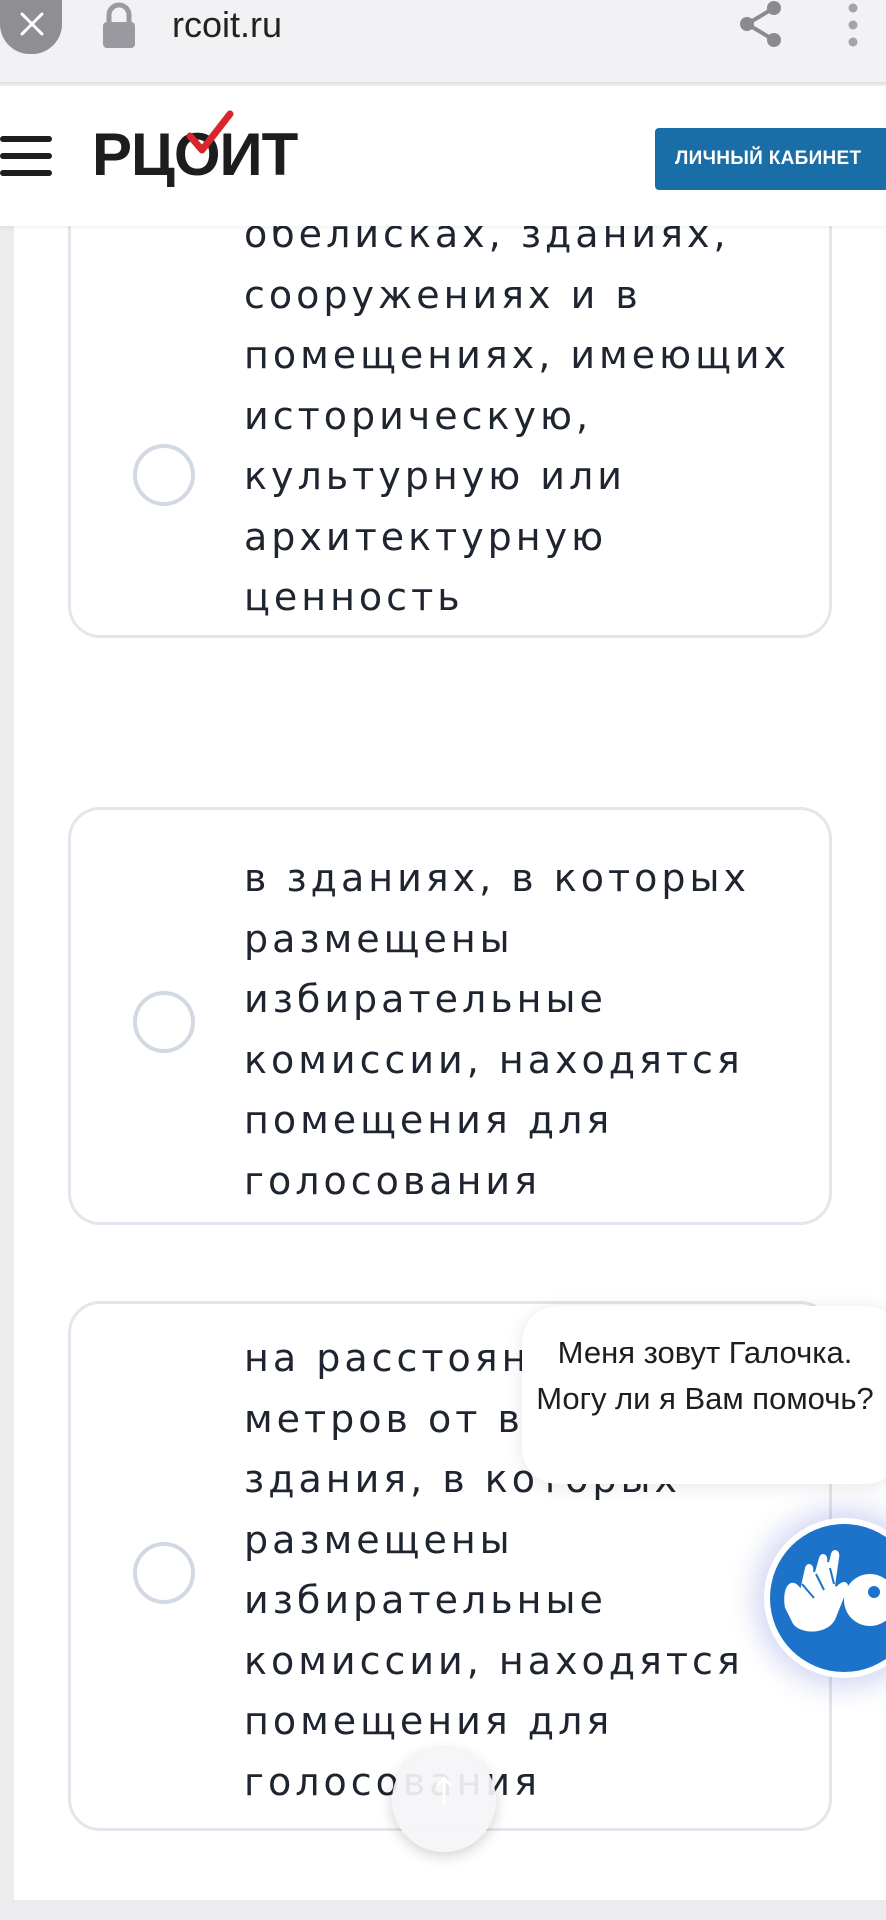  Describe the element at coordinates (119, 25) in the screenshot. I see `lock-icon` at that location.